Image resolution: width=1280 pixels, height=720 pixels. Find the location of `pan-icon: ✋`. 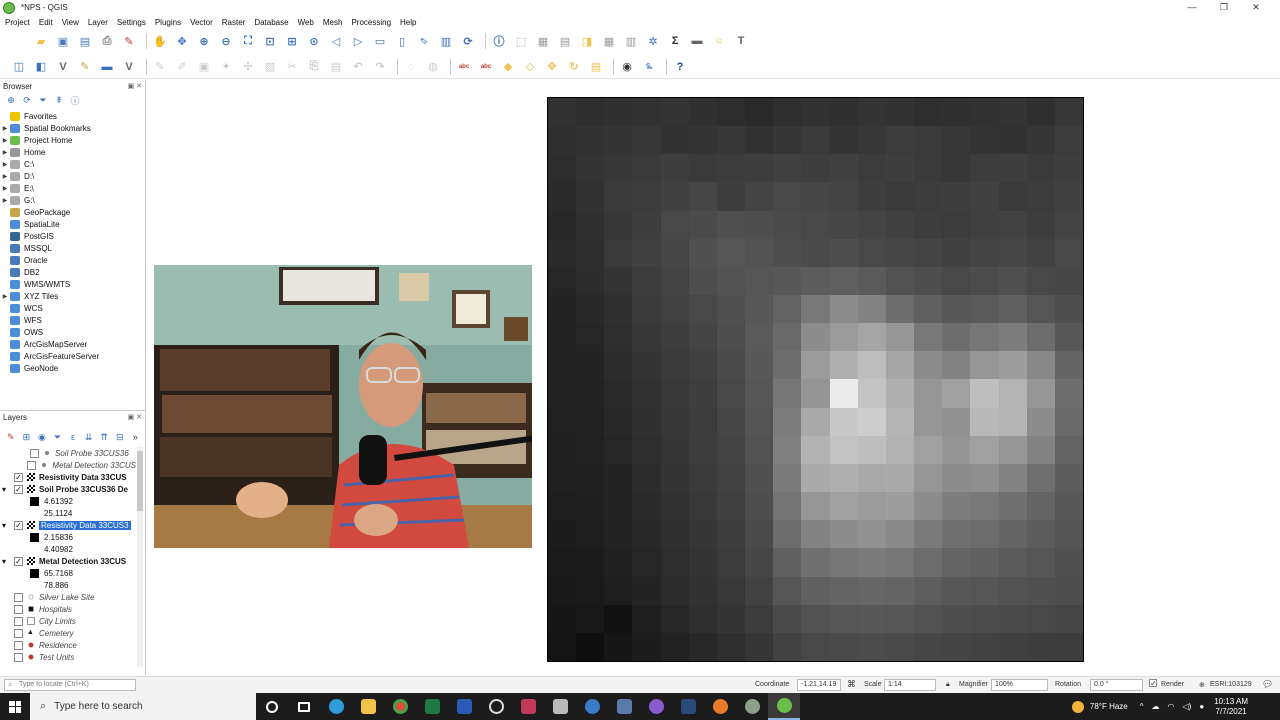

pan-icon: ✋ is located at coordinates (160, 41).